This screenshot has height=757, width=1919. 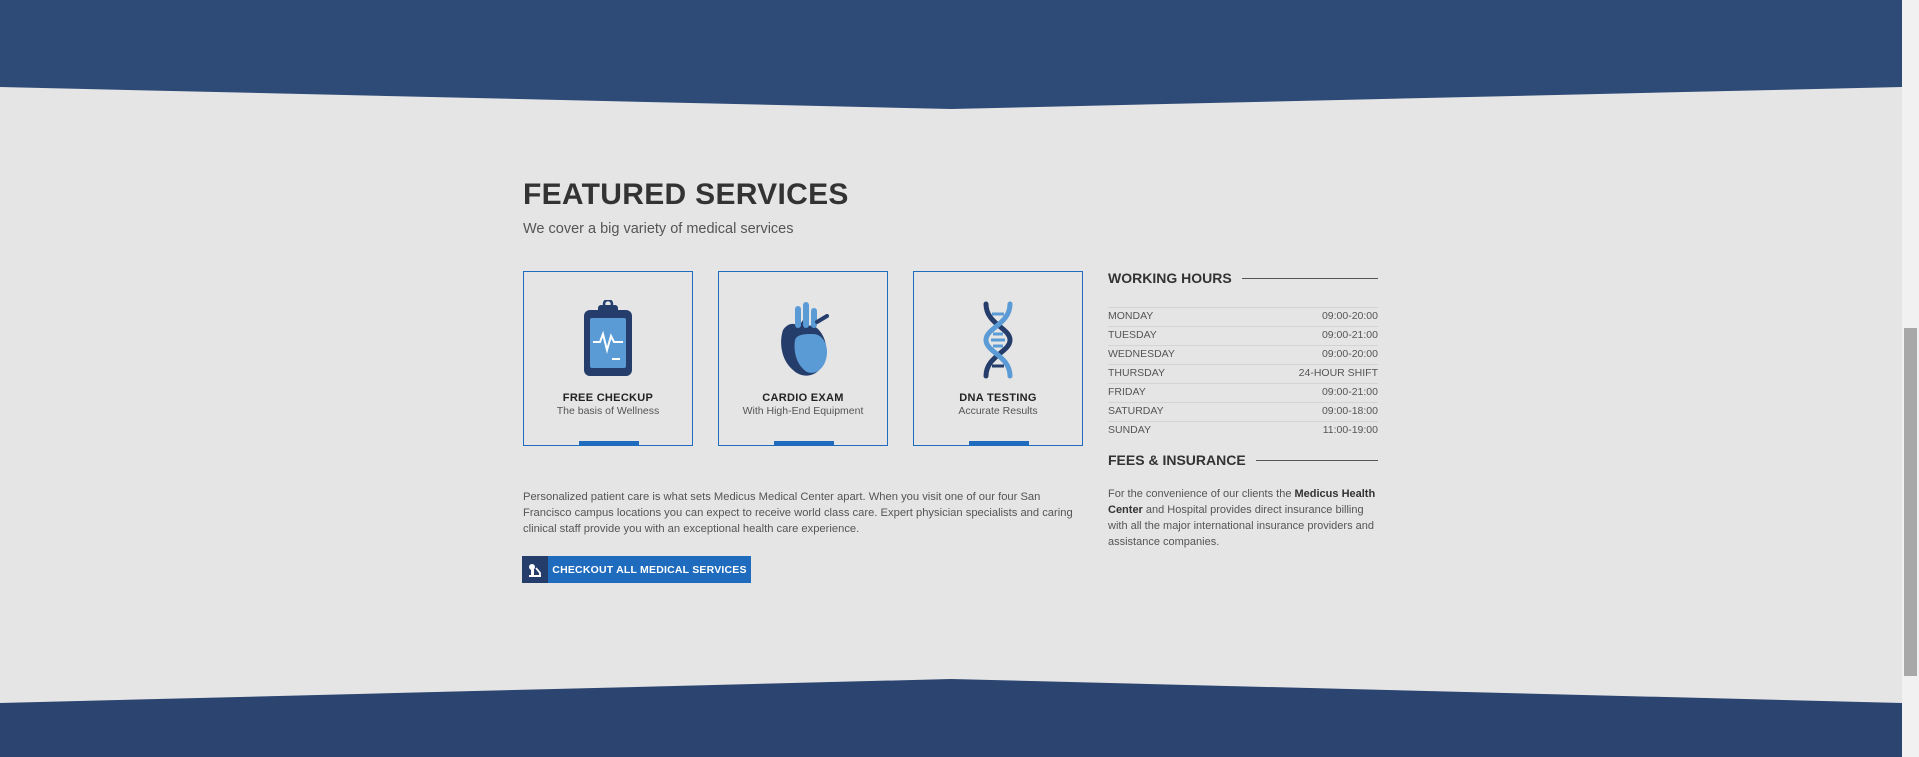 What do you see at coordinates (1349, 411) in the screenshot?
I see `hours-time: 09:00-18:00` at bounding box center [1349, 411].